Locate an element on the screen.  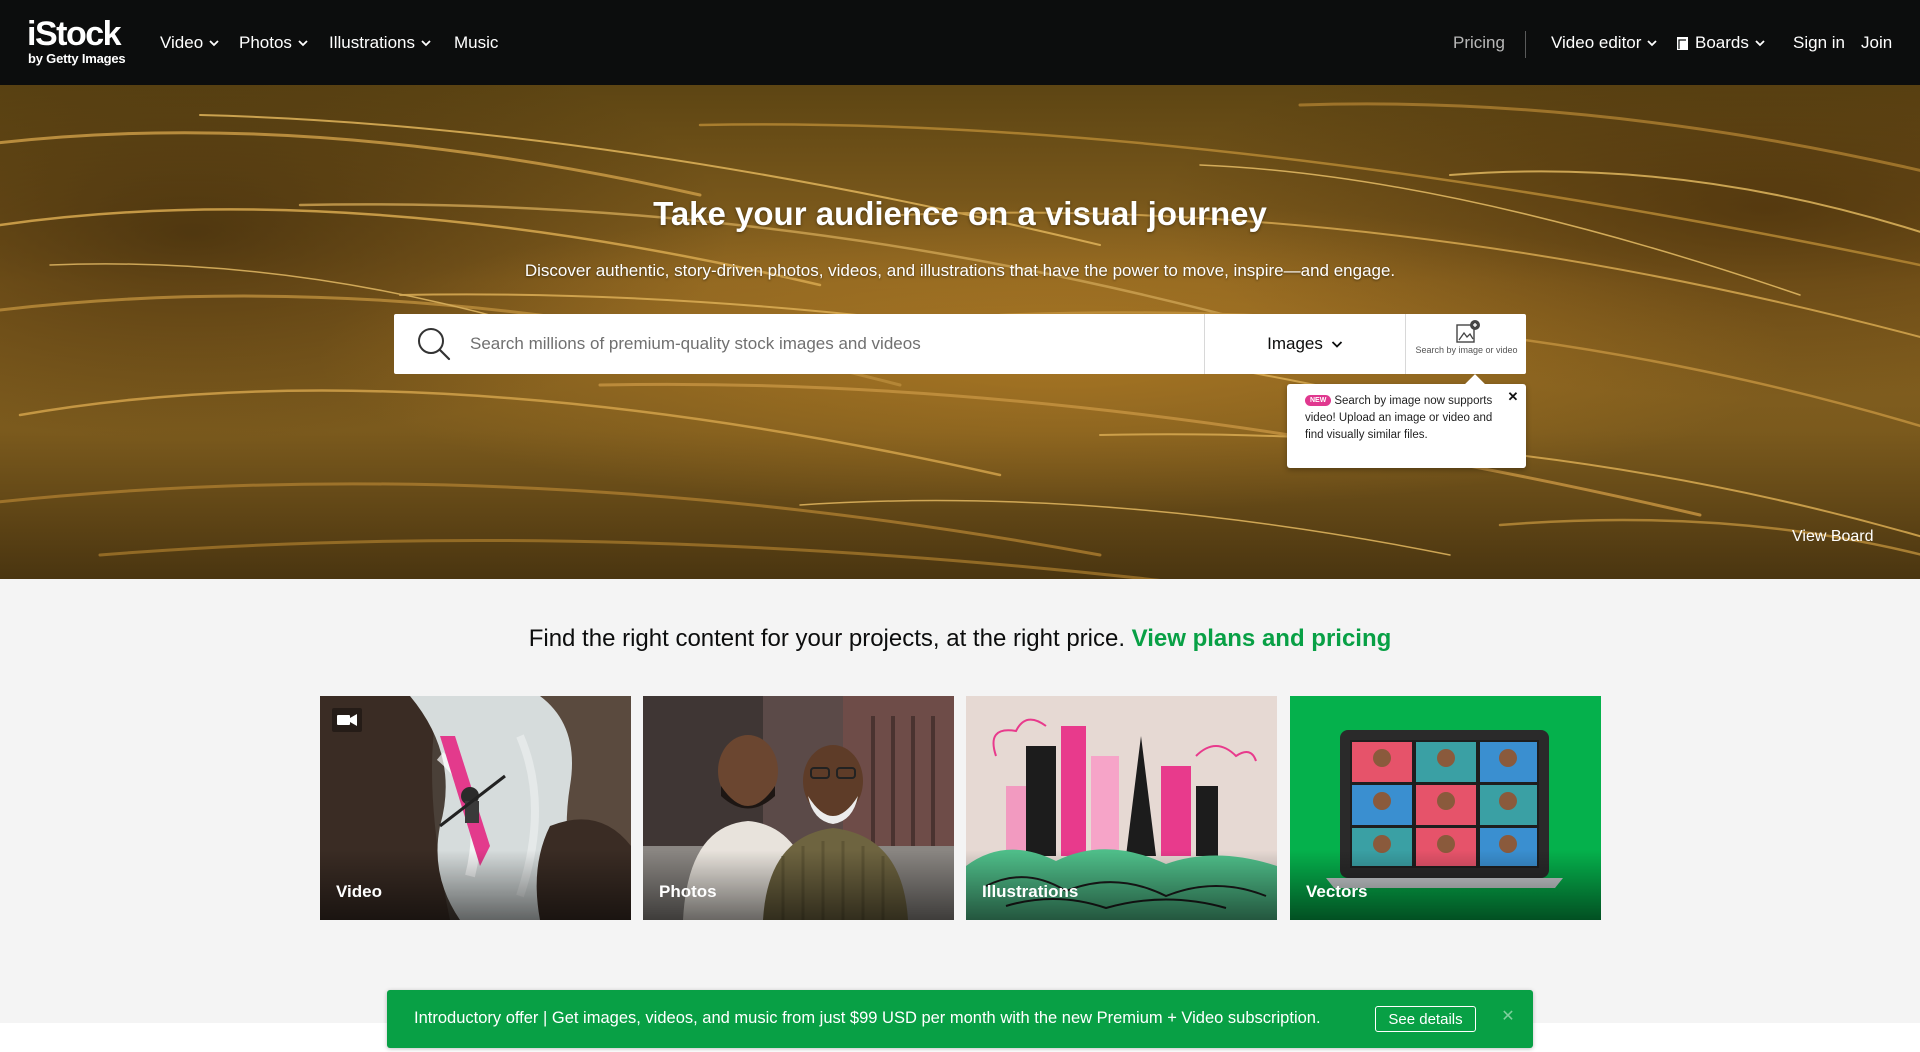
nav-pricing-label: Pricing is located at coordinates (1479, 42).